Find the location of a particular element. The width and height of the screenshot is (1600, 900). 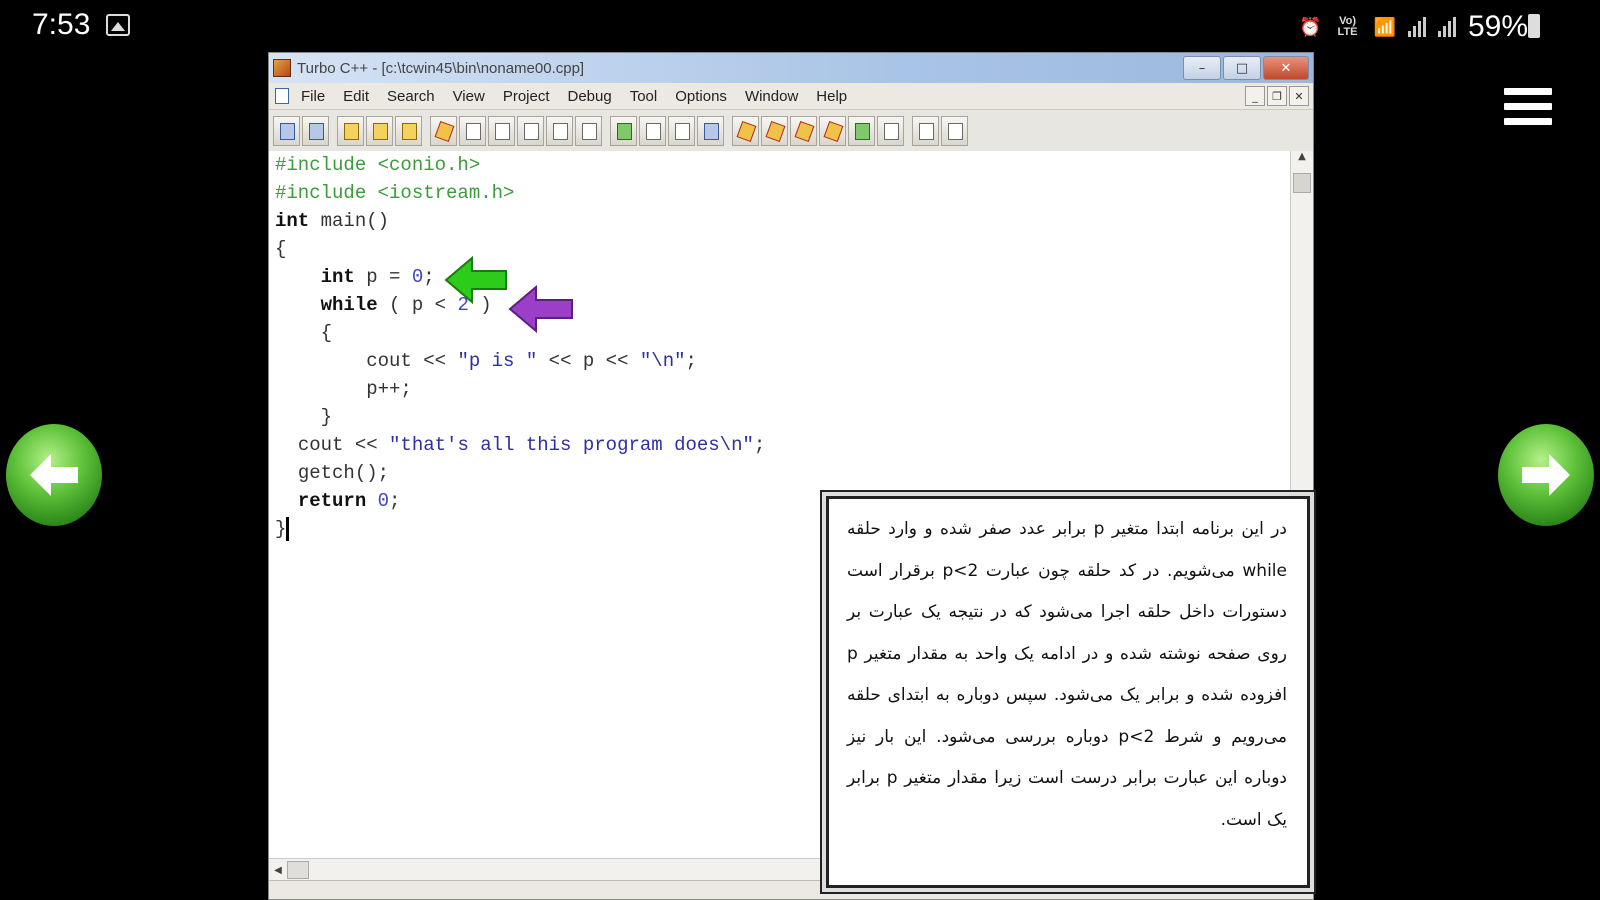

code-token: p++; is located at coordinates (389, 389).